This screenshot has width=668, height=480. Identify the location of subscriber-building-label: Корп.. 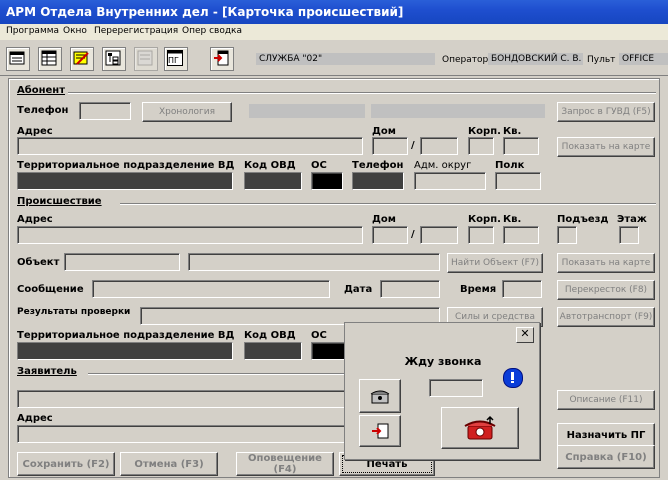
(484, 131).